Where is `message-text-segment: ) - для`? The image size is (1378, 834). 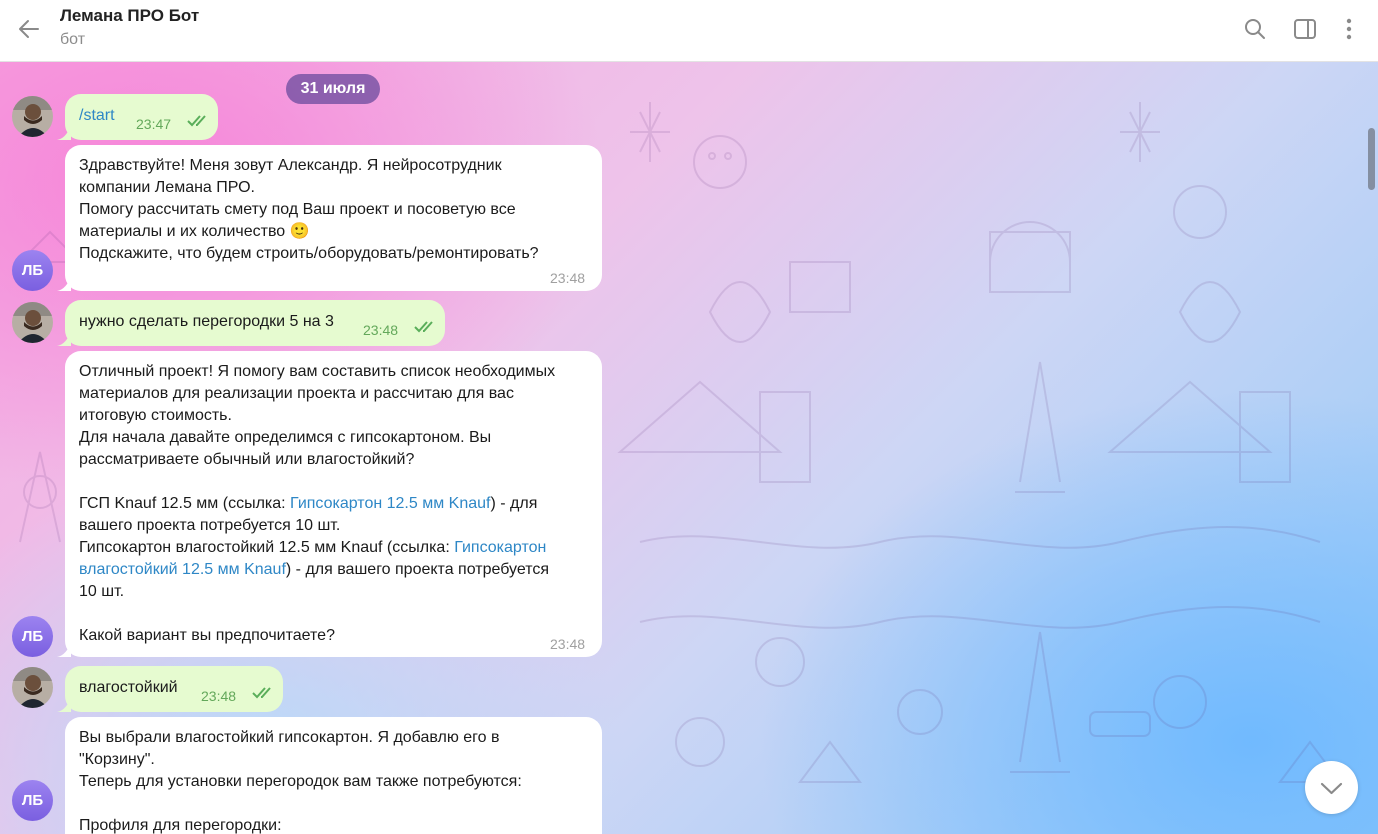
message-text-segment: ) - для is located at coordinates (514, 503).